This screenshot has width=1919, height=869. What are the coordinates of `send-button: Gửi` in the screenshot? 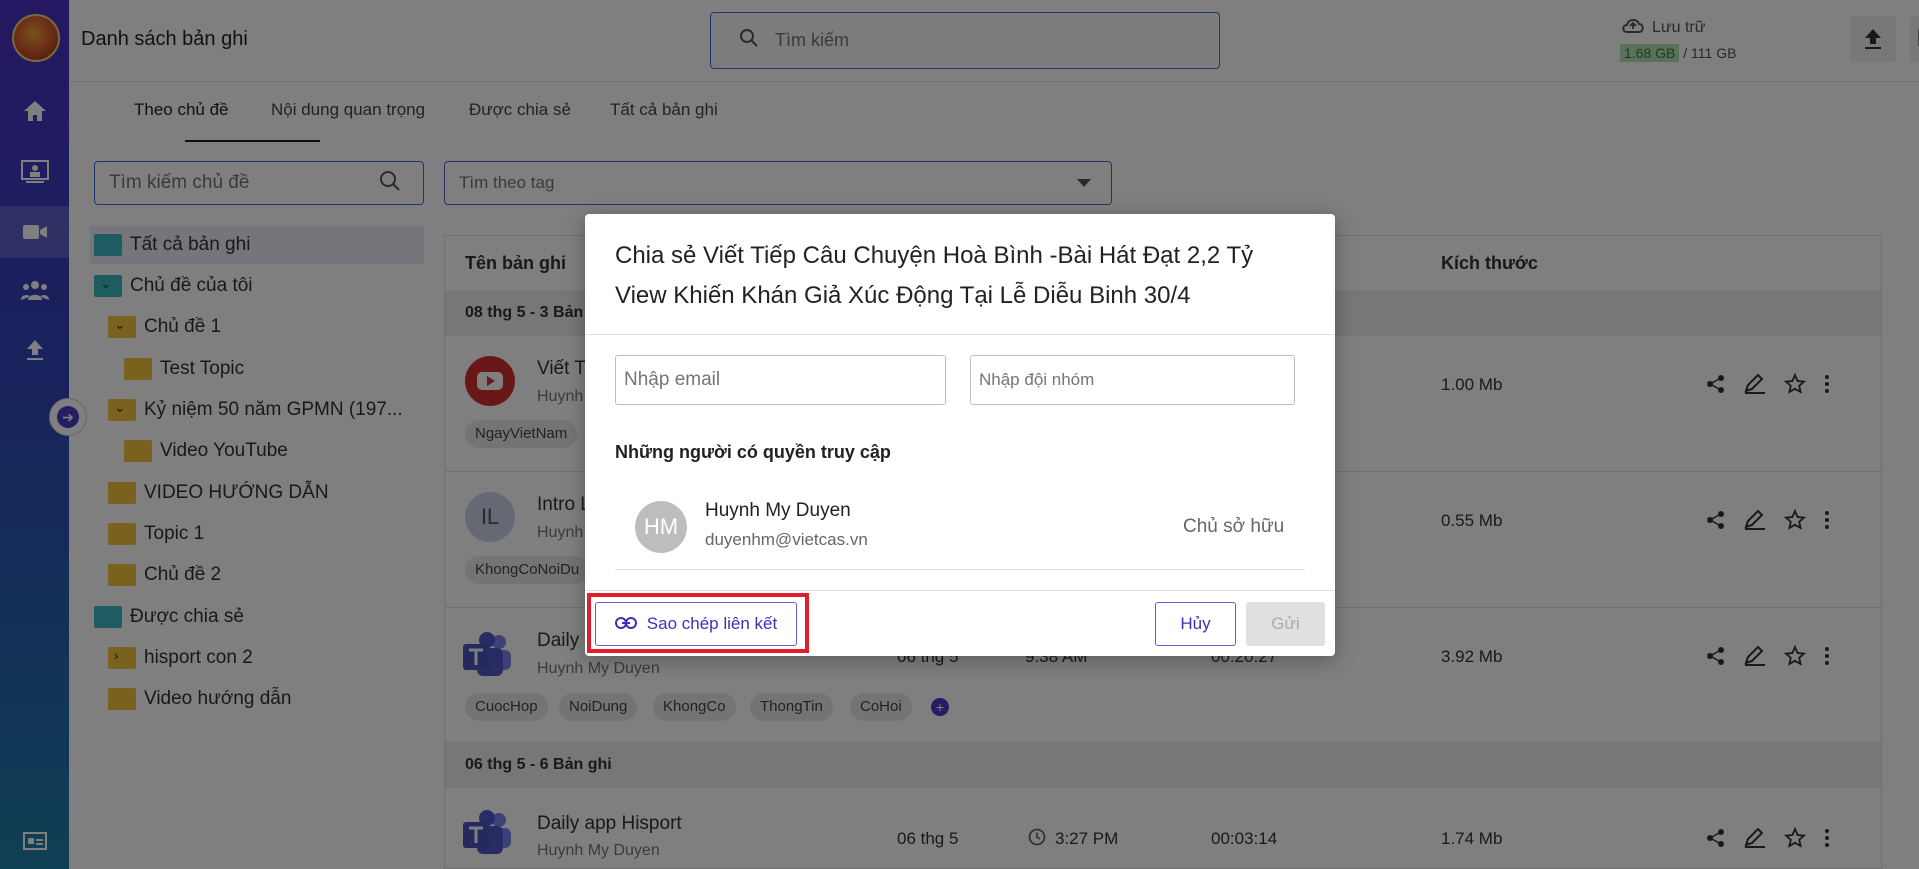 It's located at (1285, 624).